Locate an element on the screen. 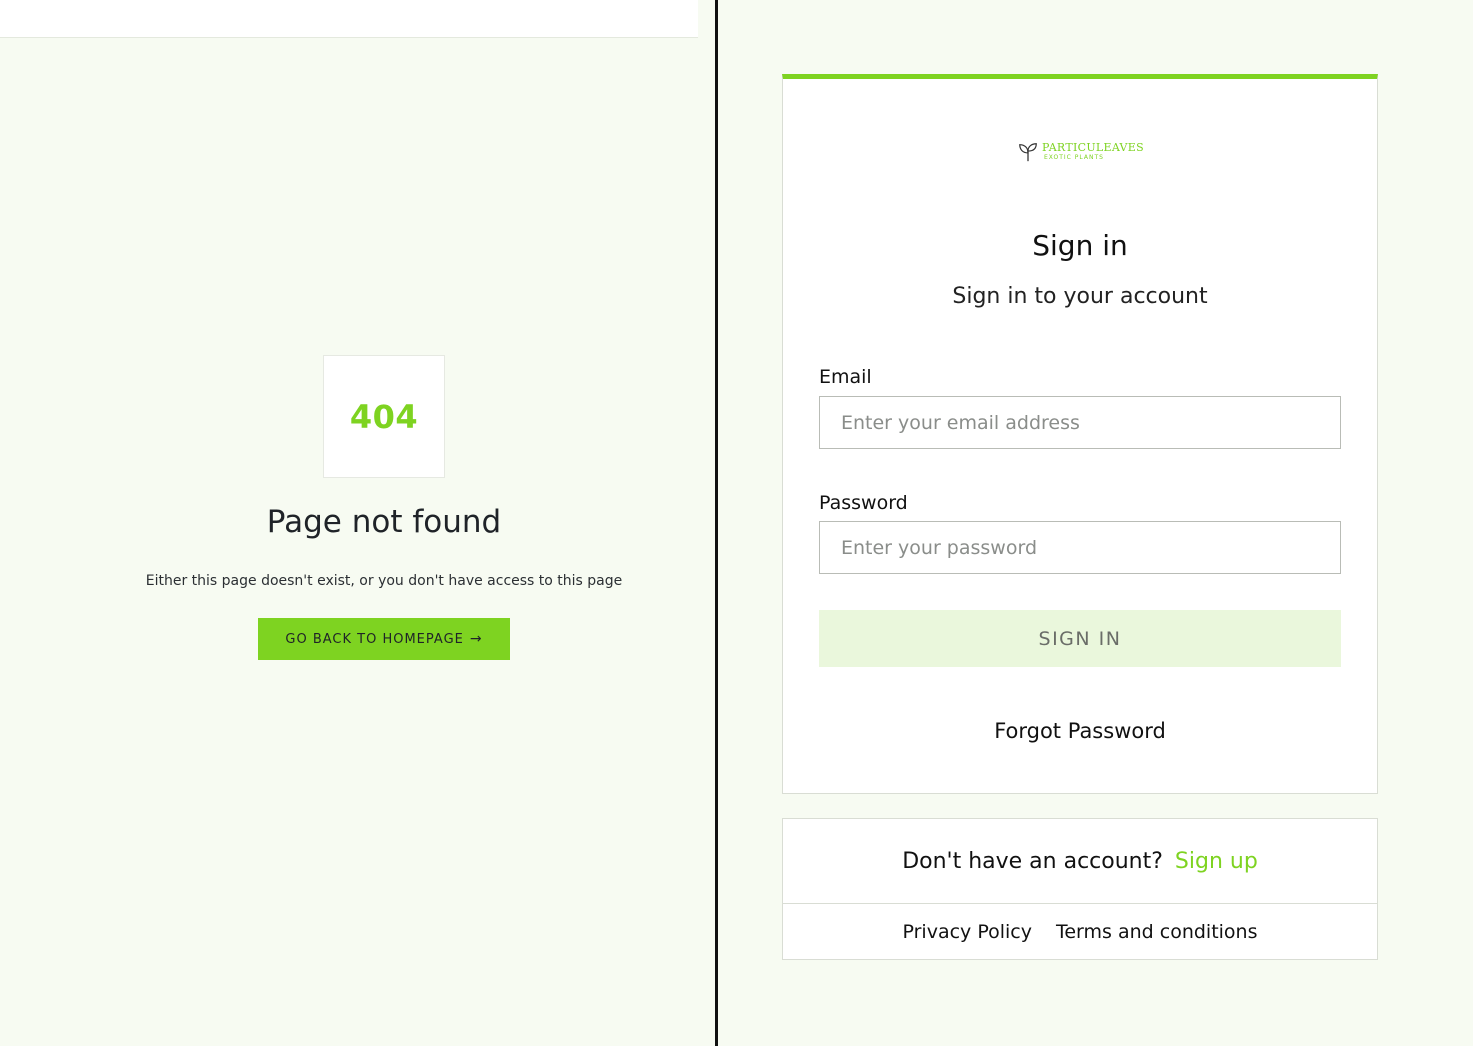  signup-link: Sign up is located at coordinates (1216, 861).